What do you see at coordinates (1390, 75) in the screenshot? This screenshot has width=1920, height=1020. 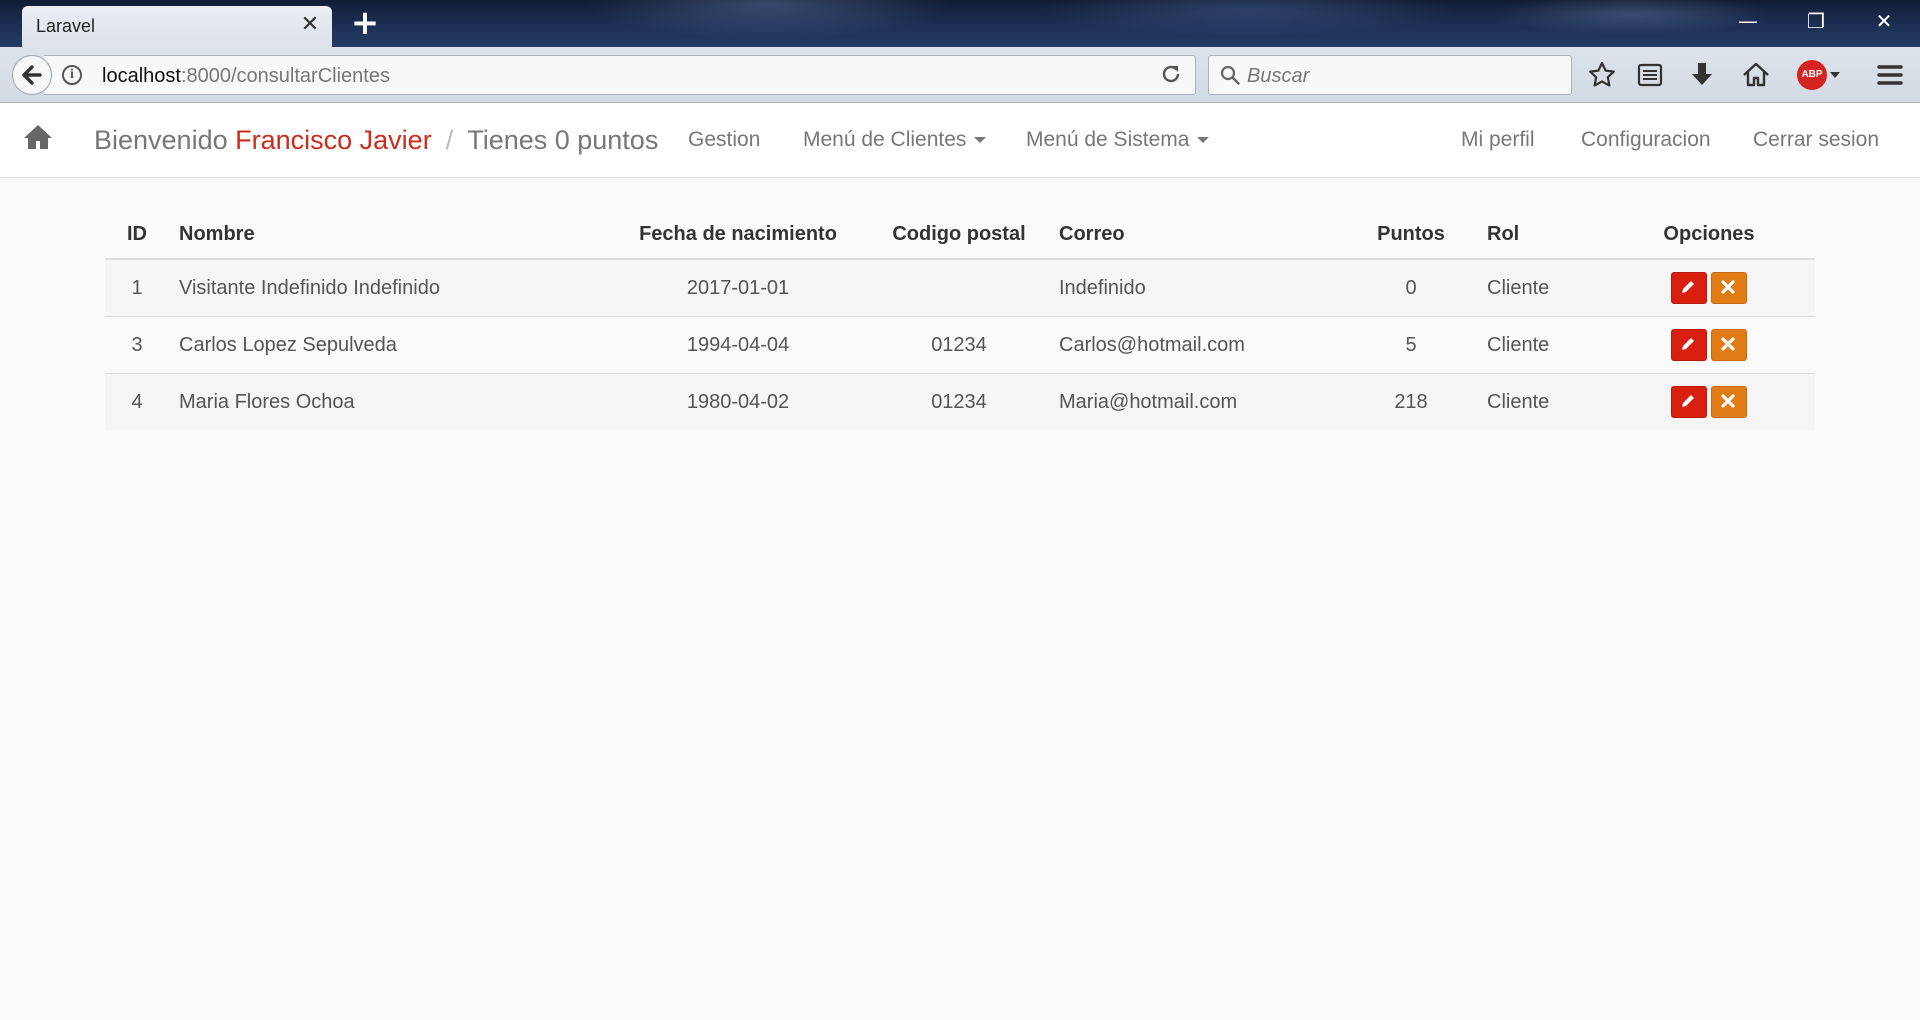 I see `search-bar: Buscar` at bounding box center [1390, 75].